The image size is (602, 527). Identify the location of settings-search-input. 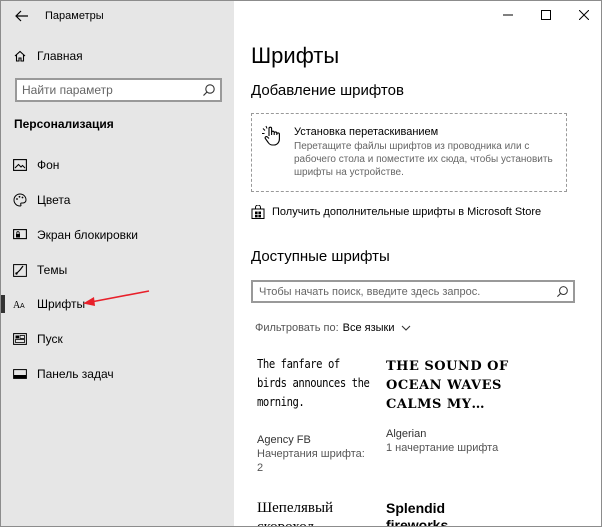
(107, 90).